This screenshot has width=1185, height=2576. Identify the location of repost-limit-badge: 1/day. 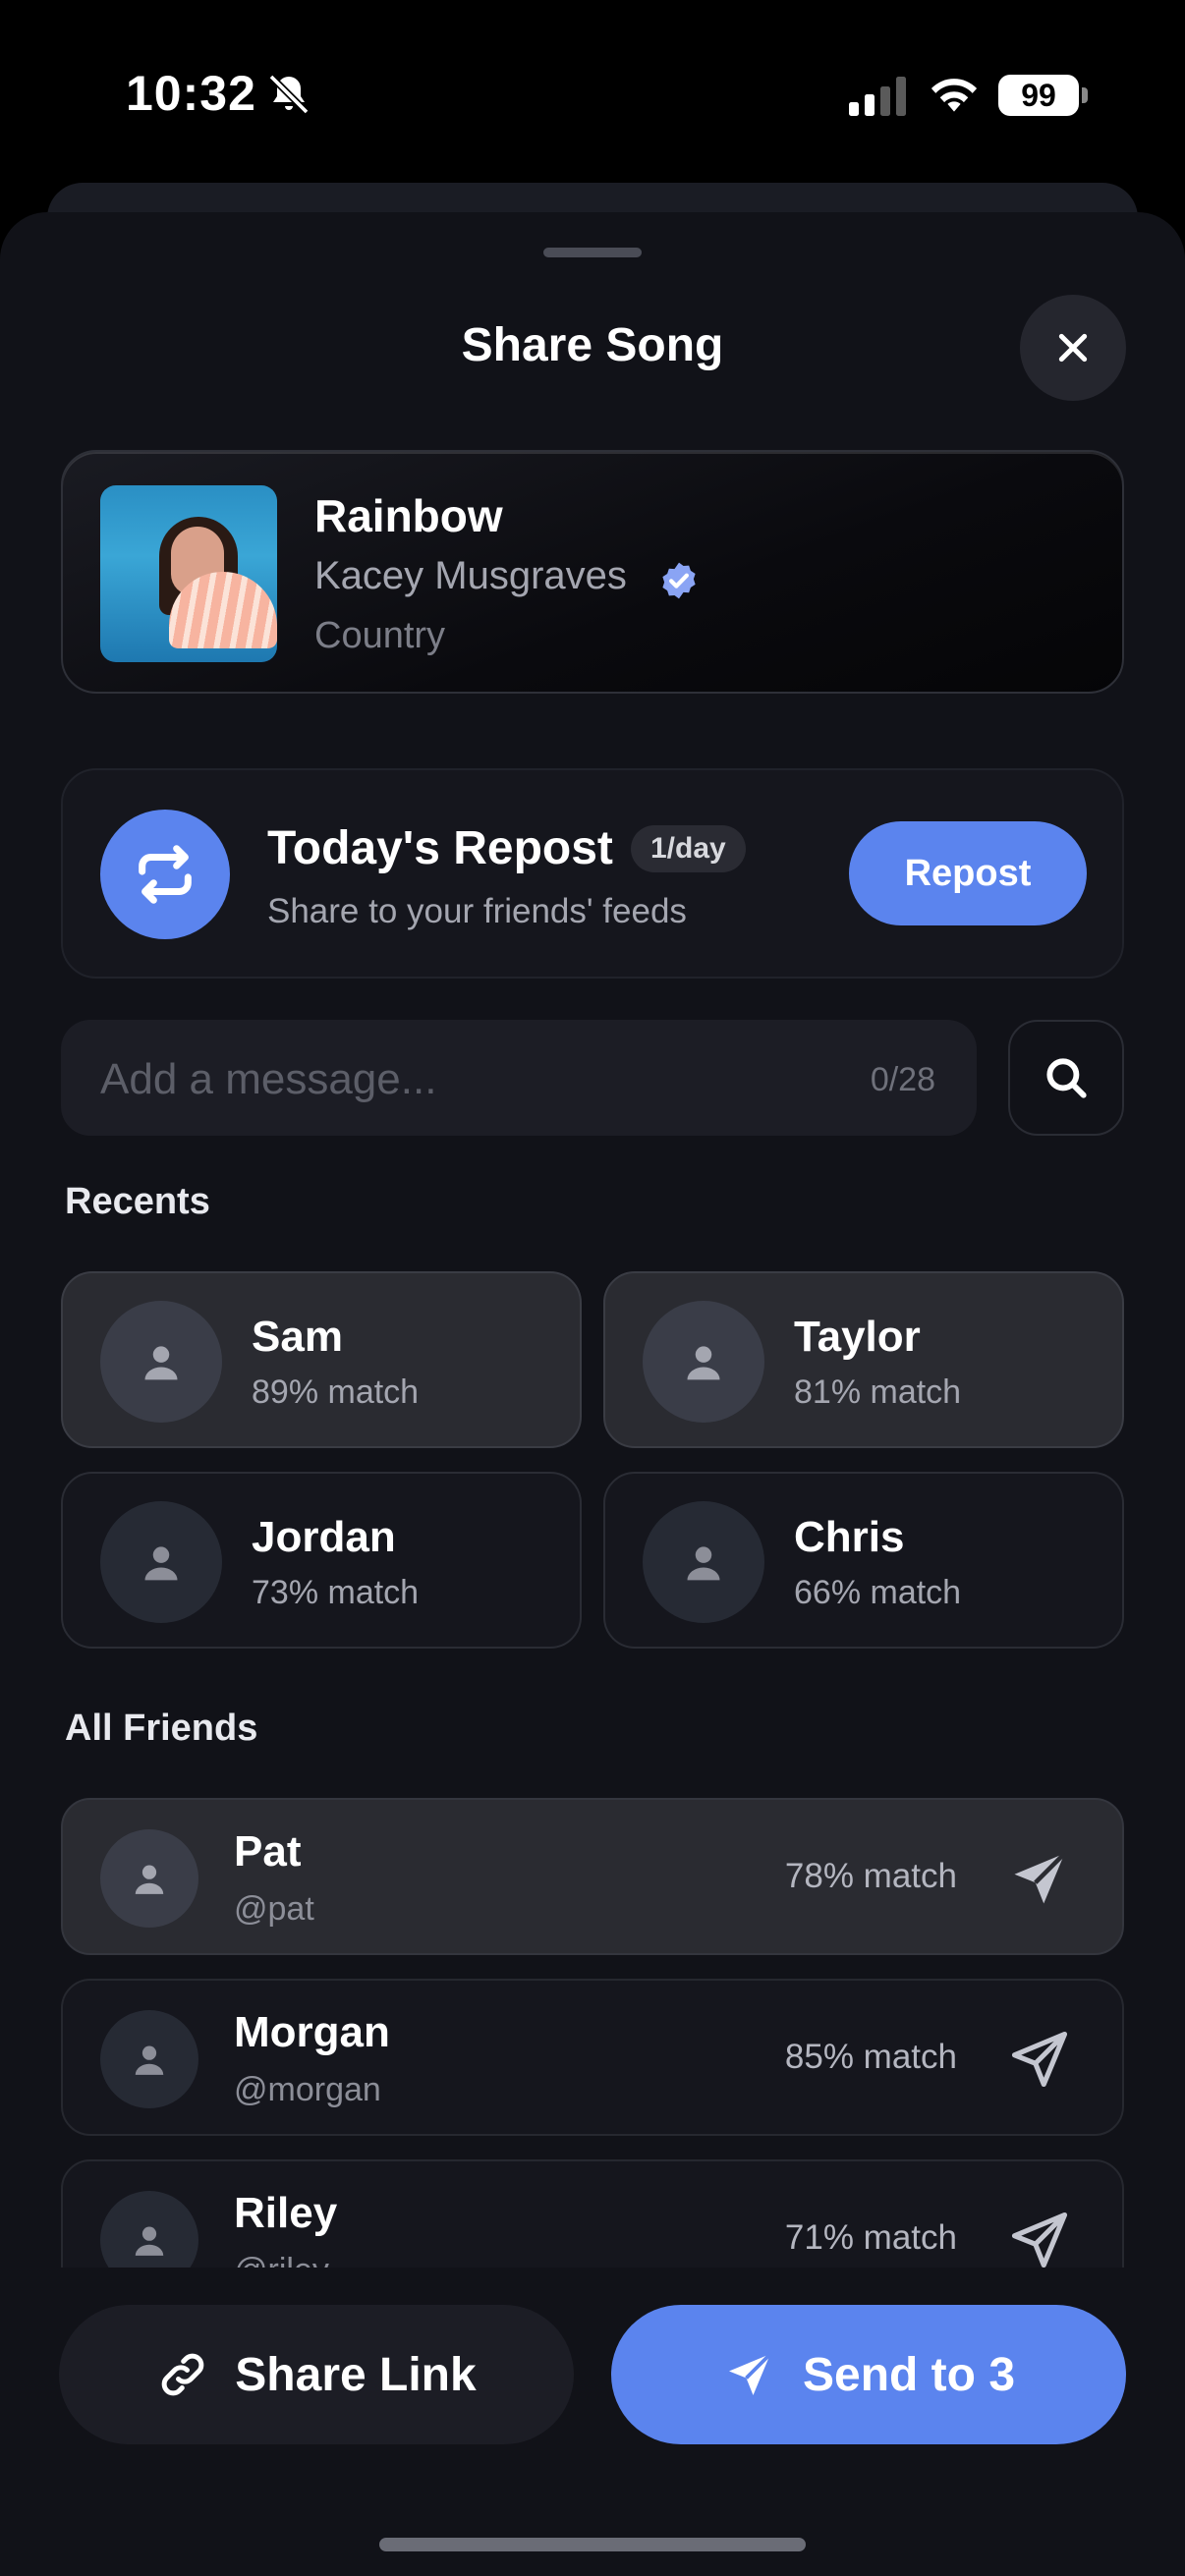
(689, 848).